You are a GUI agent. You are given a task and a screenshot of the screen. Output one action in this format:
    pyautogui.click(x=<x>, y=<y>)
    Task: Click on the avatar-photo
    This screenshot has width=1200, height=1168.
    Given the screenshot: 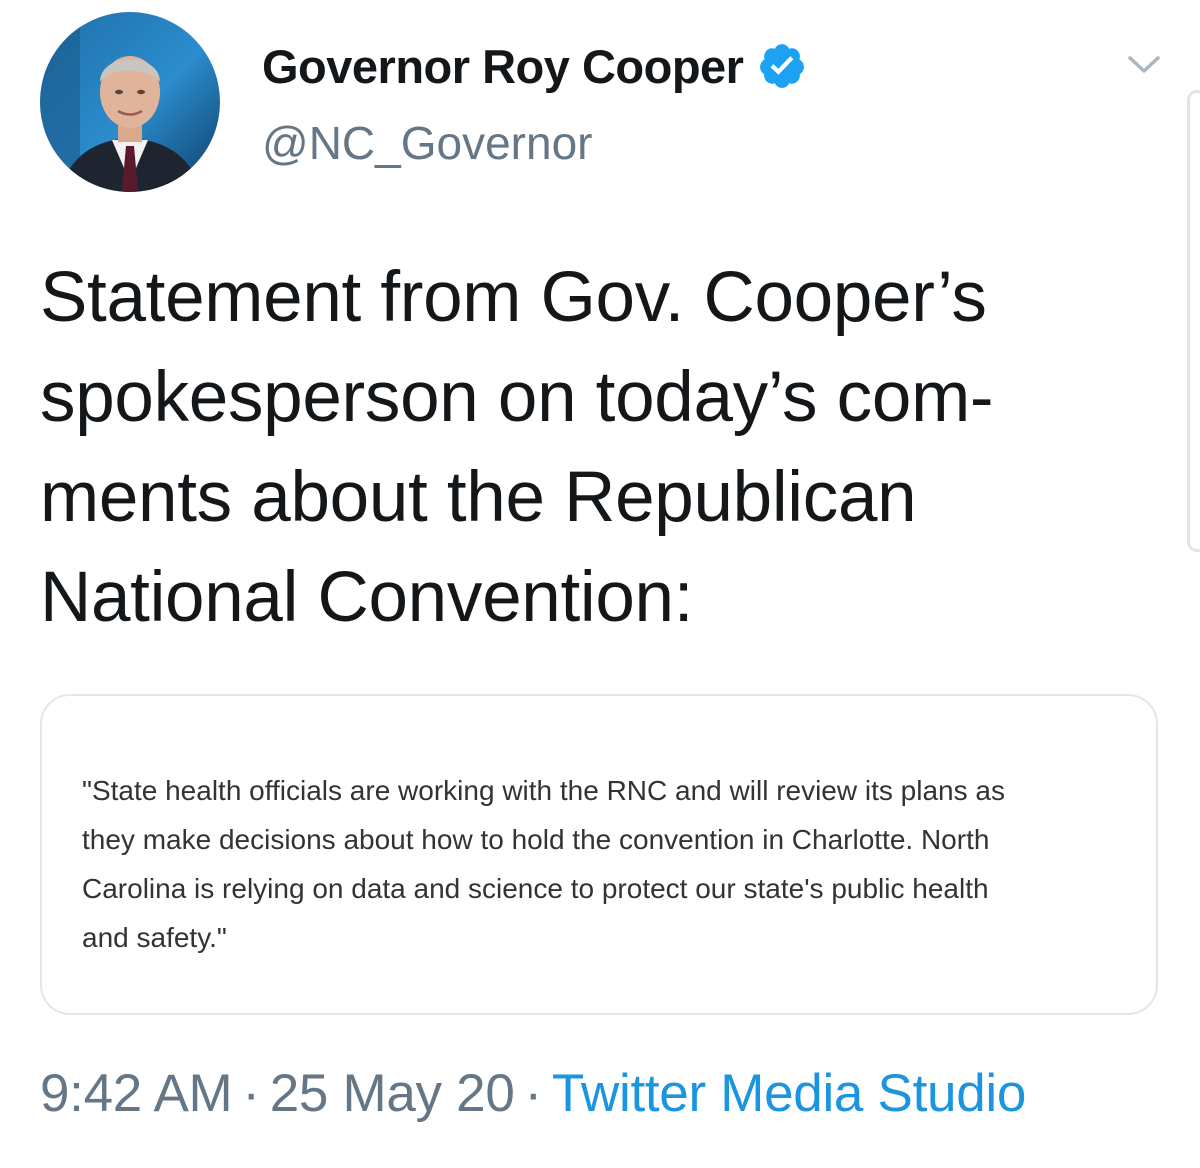 What is the action you would take?
    pyautogui.click(x=130, y=102)
    